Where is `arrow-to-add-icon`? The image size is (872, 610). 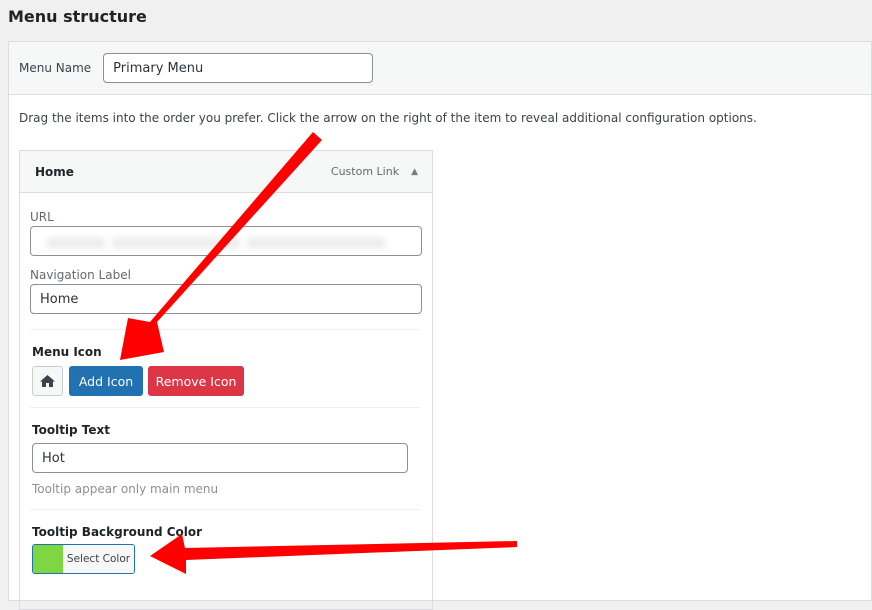
arrow-to-add-icon is located at coordinates (221, 246).